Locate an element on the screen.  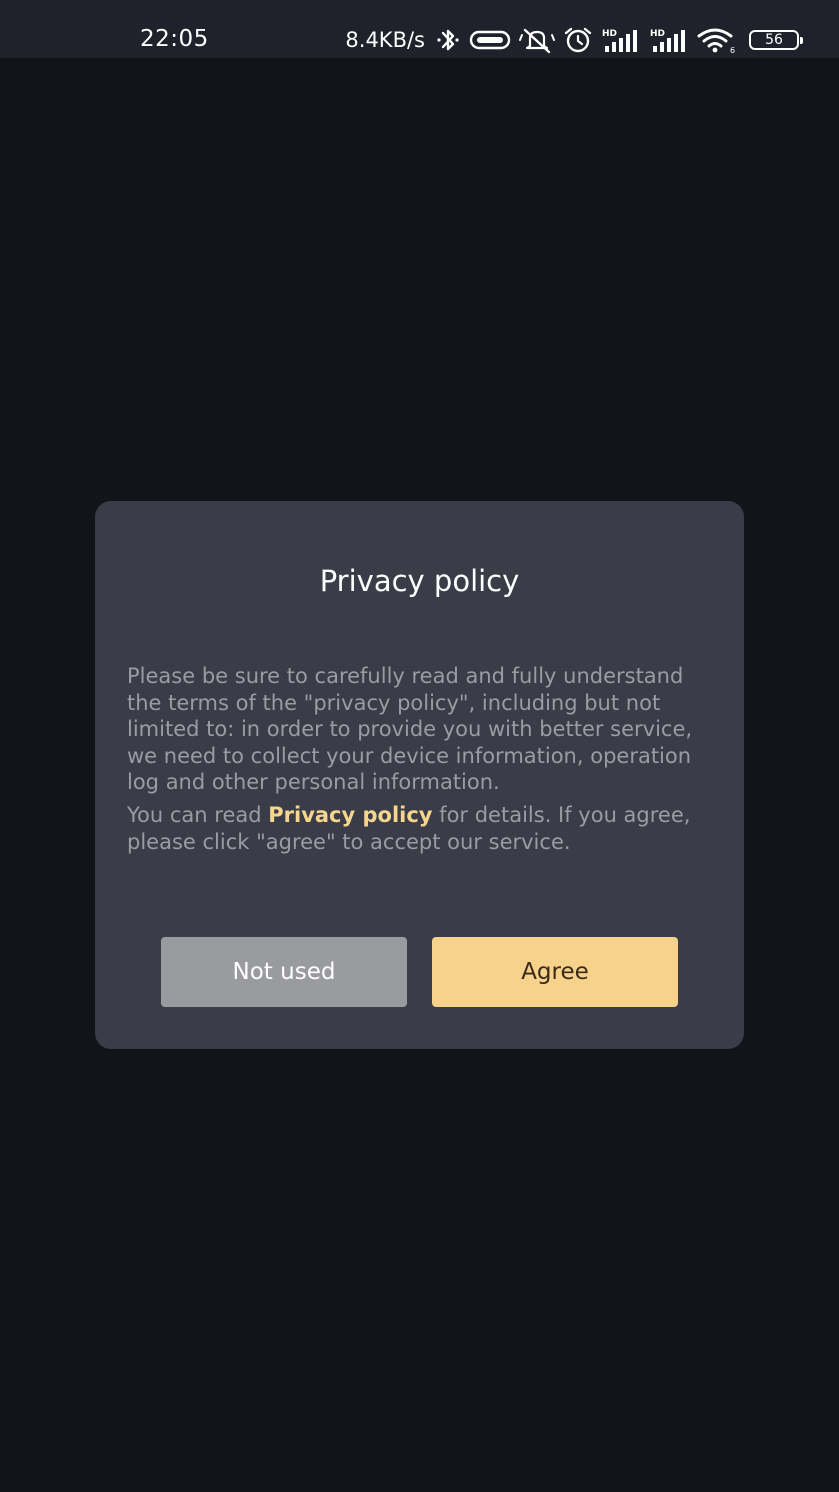
mute-icon is located at coordinates (537, 40).